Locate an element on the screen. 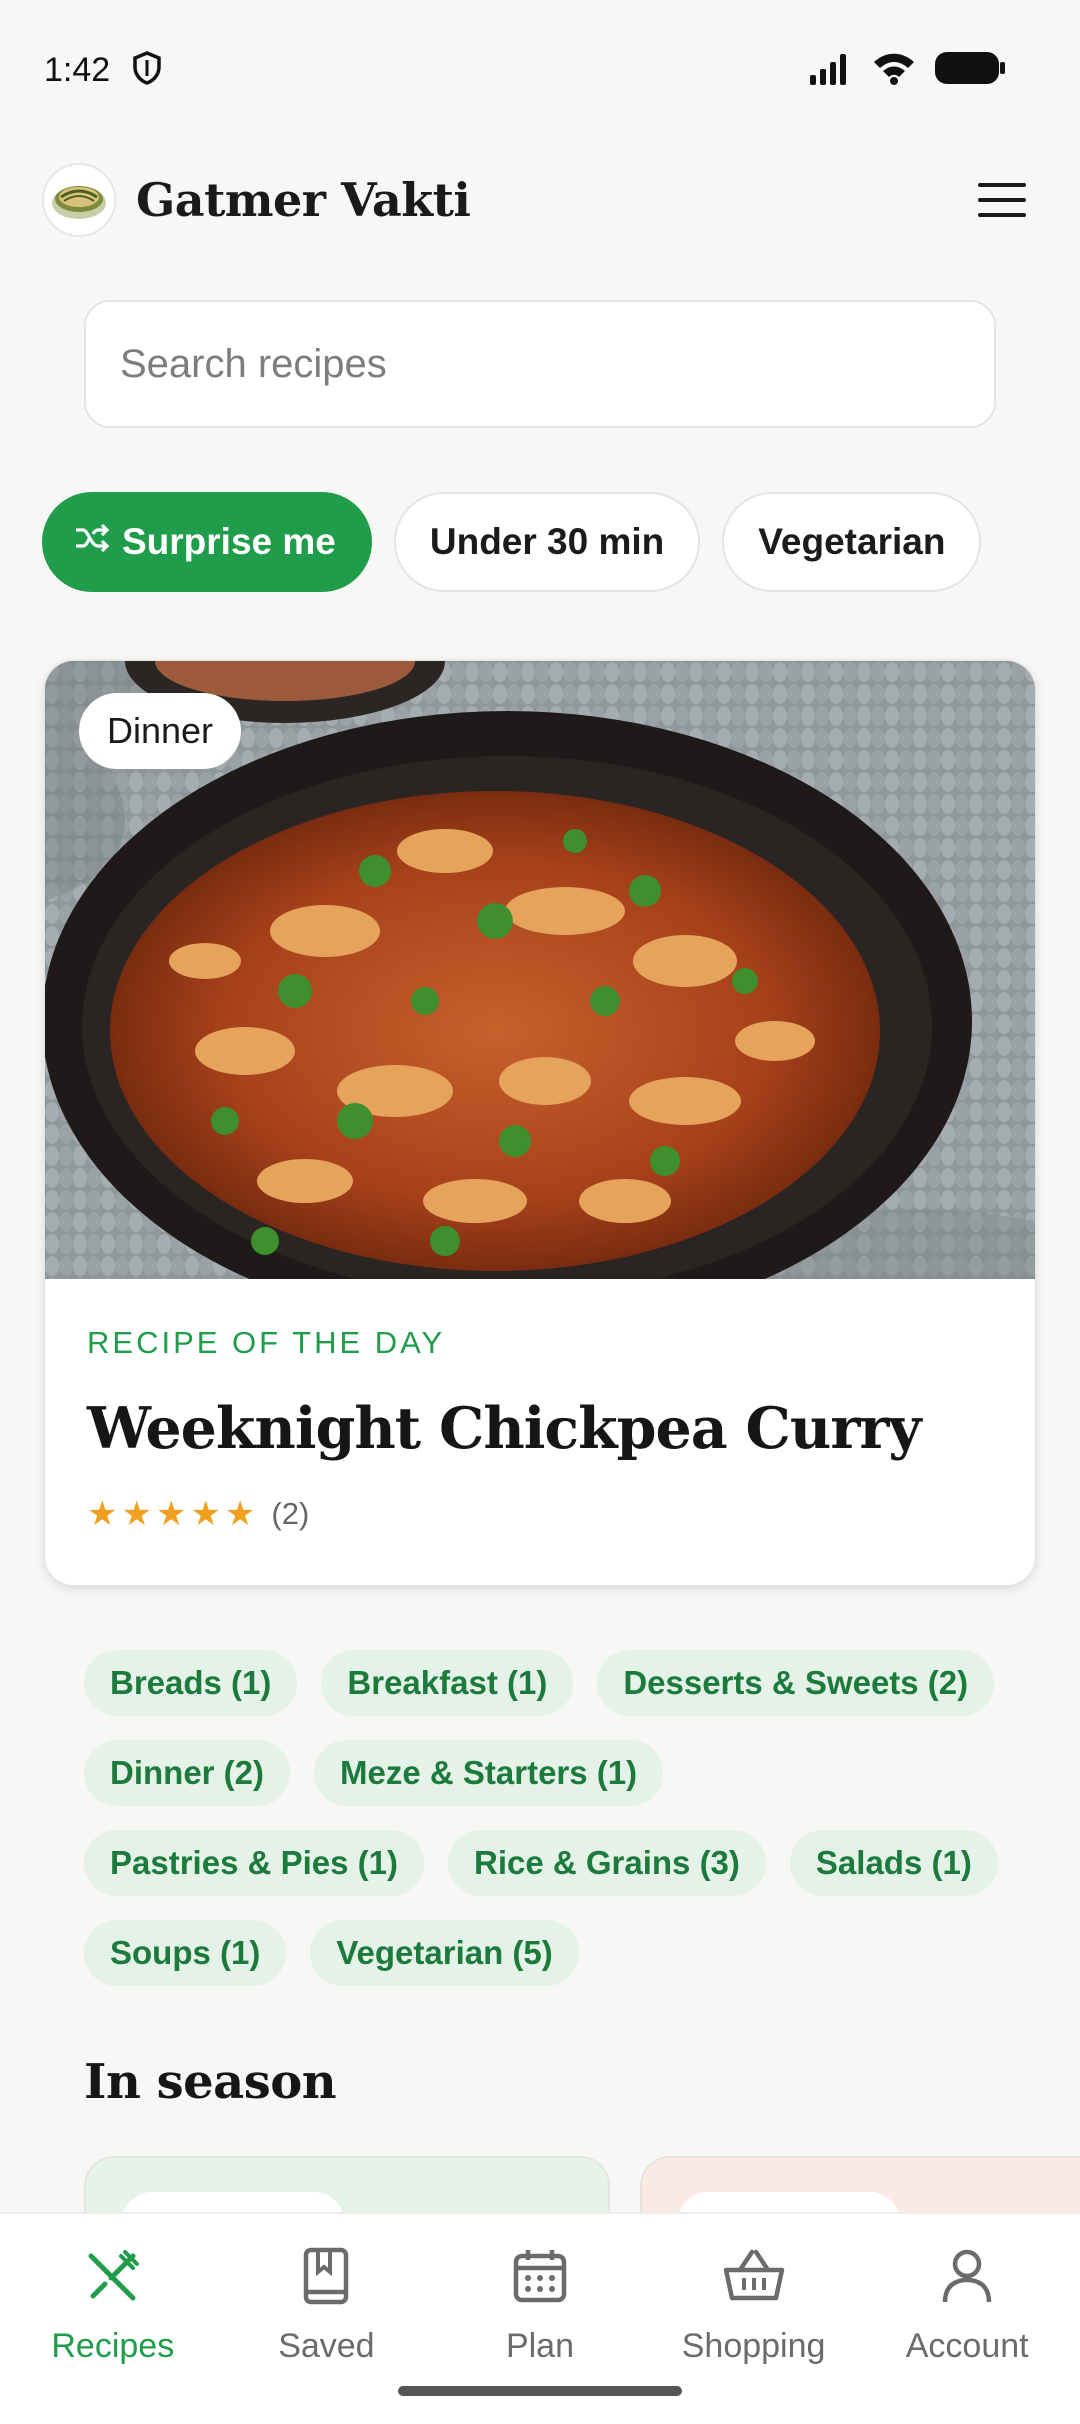 The height and width of the screenshot is (2424, 1080). app-header: Gatmer Vakti is located at coordinates (540, 200).